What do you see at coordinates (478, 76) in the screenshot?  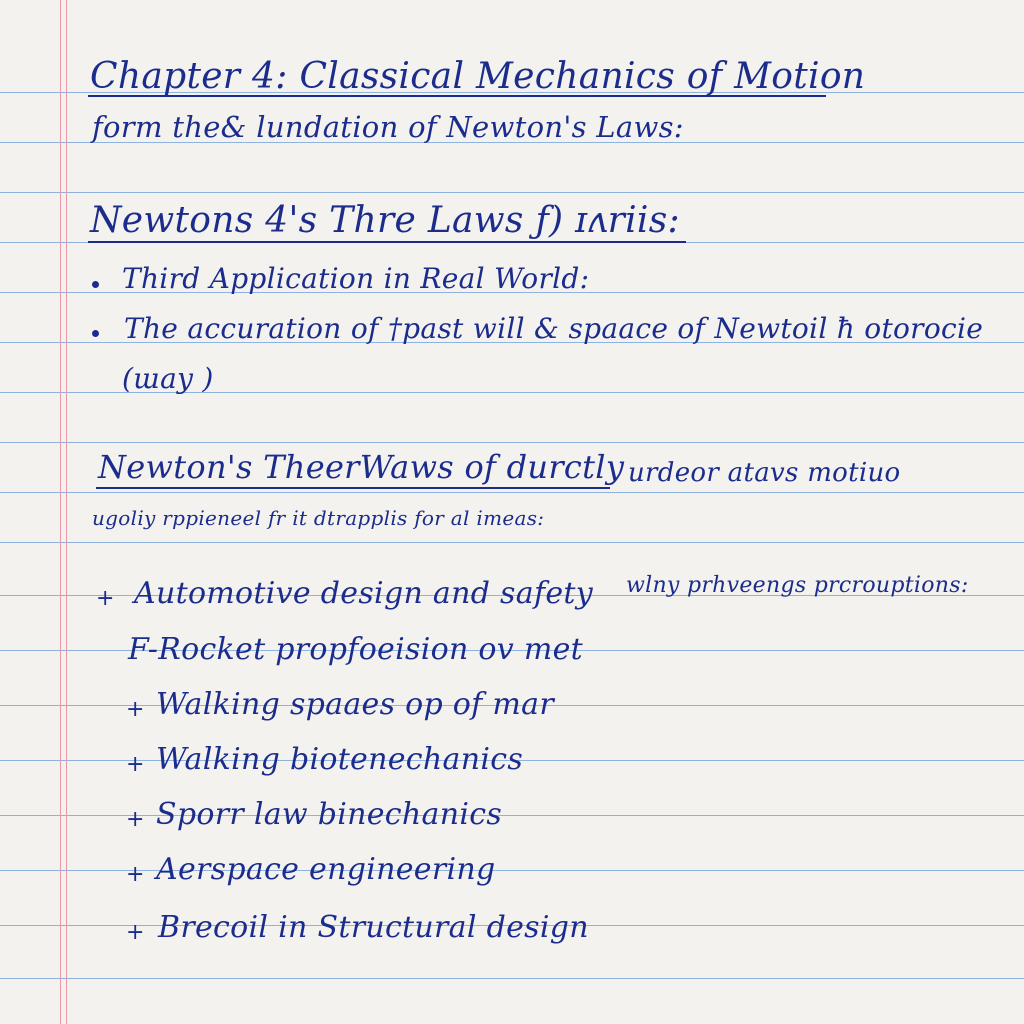 I see `page-title: Chapter 4: Classical Mechanics of Motion` at bounding box center [478, 76].